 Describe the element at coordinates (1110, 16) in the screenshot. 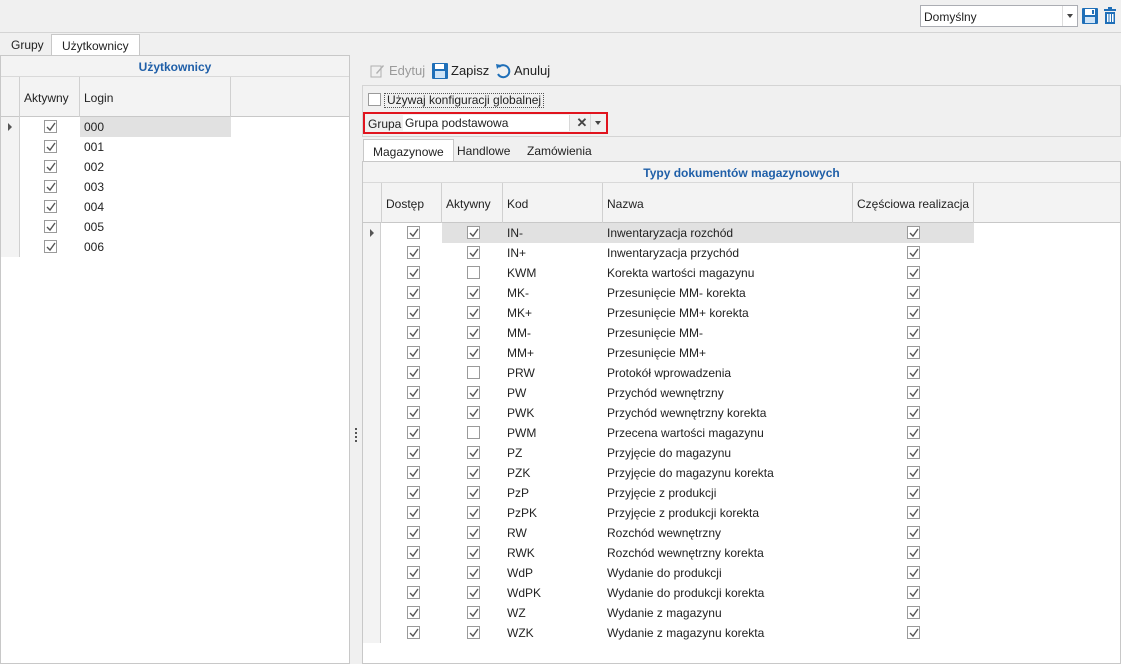

I see `trash-icon` at that location.